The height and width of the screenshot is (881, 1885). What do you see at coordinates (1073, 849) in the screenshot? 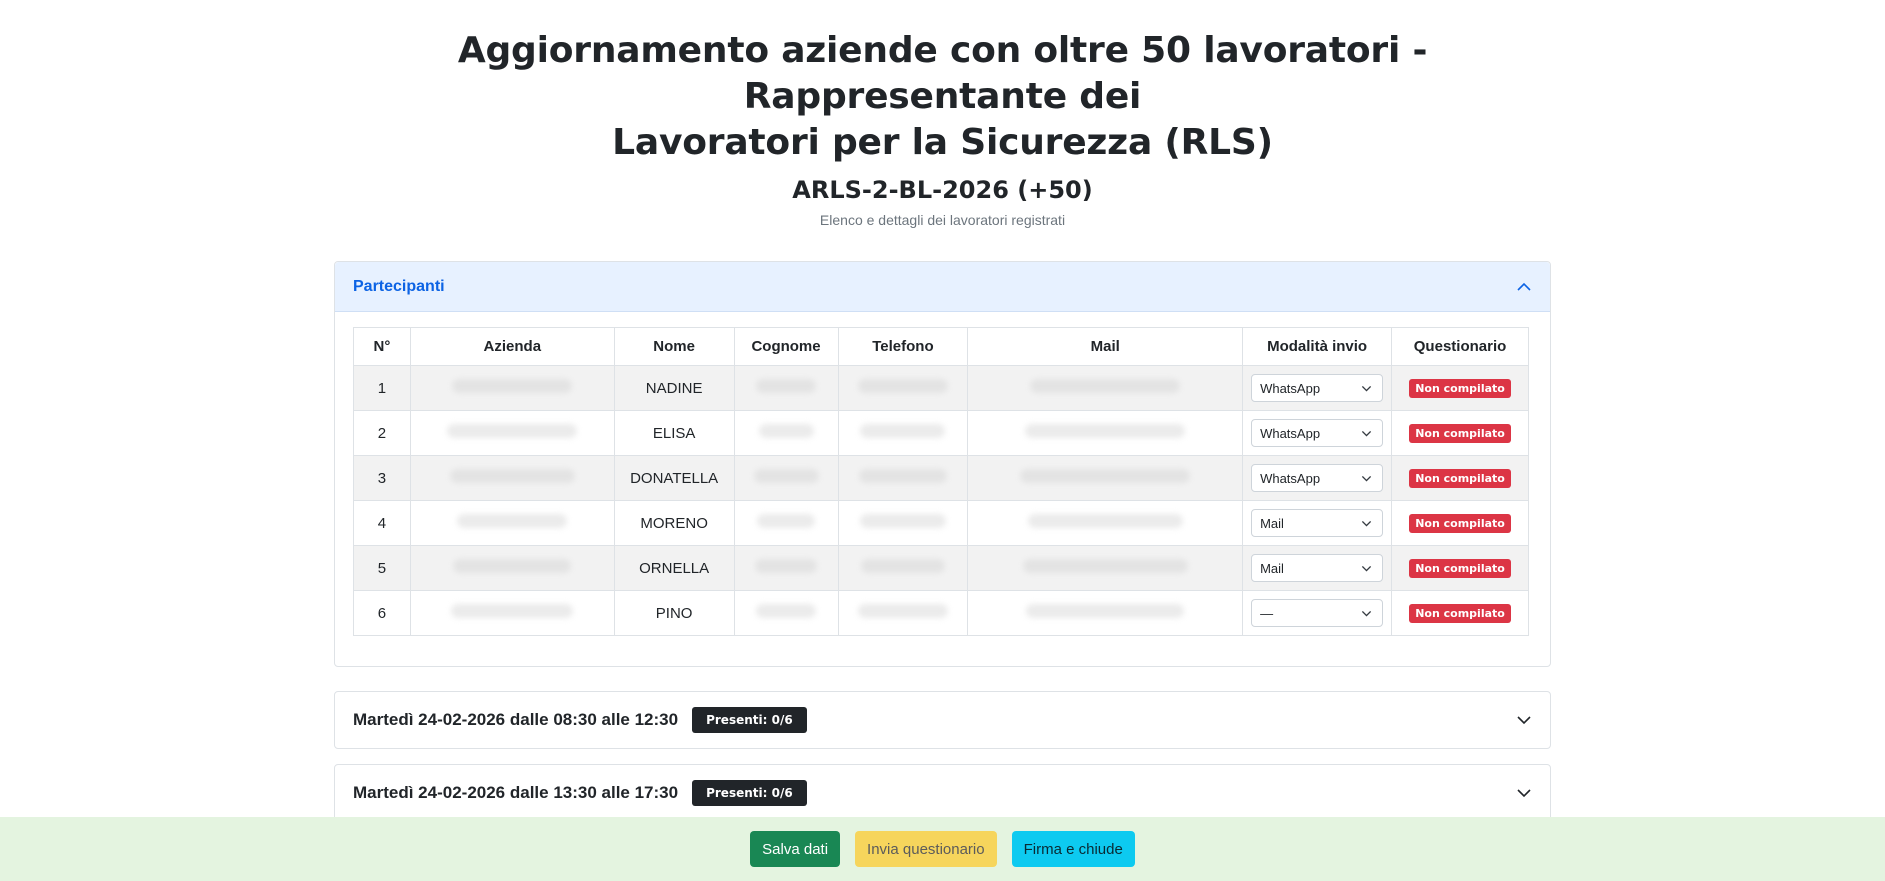
I see `sign-and-close-button: Firma e chiude` at bounding box center [1073, 849].